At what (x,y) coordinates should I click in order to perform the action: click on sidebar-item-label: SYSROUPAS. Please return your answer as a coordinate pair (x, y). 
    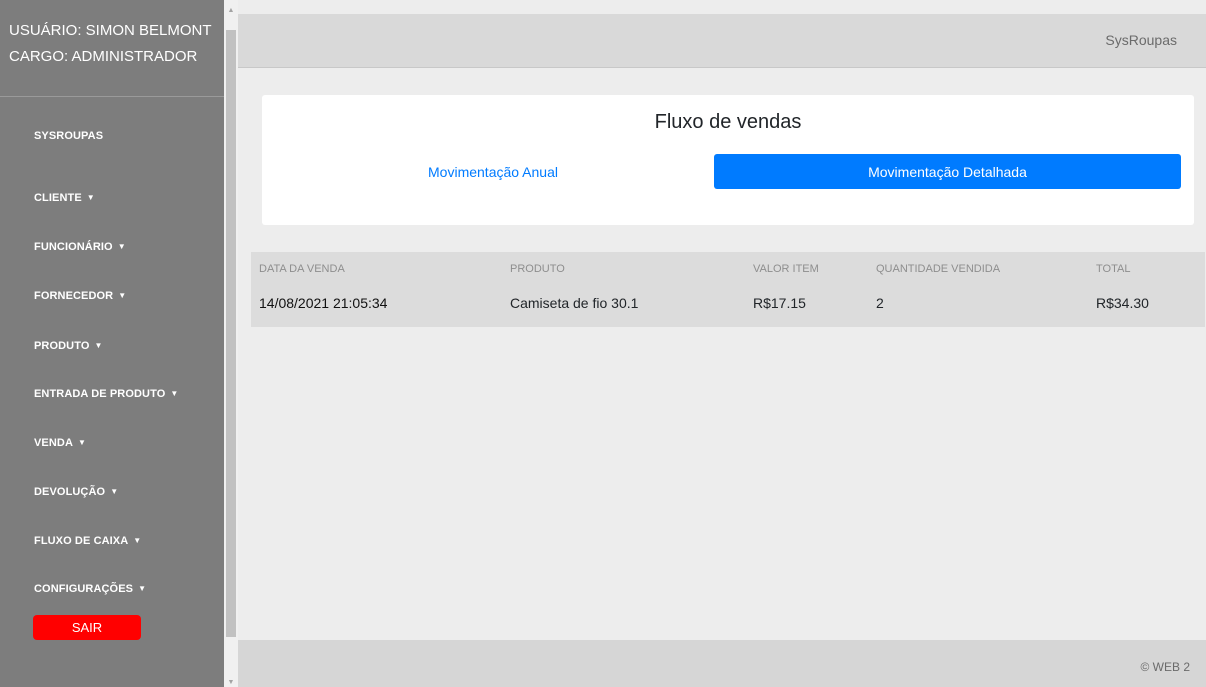
    Looking at the image, I should click on (69, 136).